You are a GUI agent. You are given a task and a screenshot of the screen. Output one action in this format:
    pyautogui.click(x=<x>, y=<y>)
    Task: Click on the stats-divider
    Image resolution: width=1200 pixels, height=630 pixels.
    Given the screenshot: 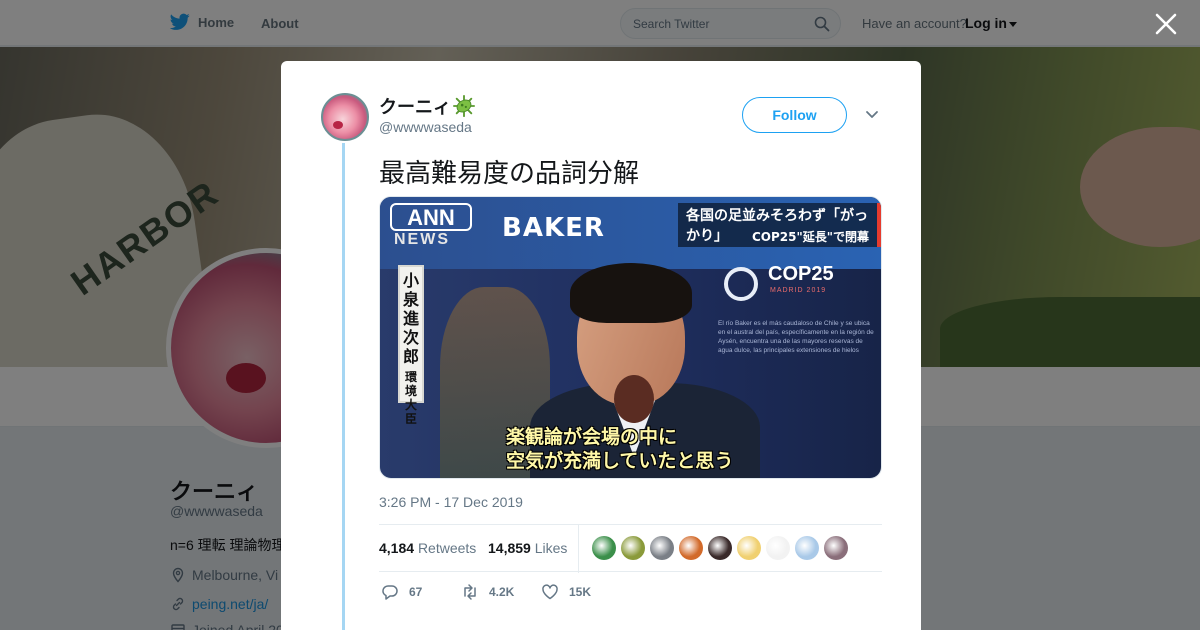 What is the action you would take?
    pyautogui.click(x=578, y=549)
    